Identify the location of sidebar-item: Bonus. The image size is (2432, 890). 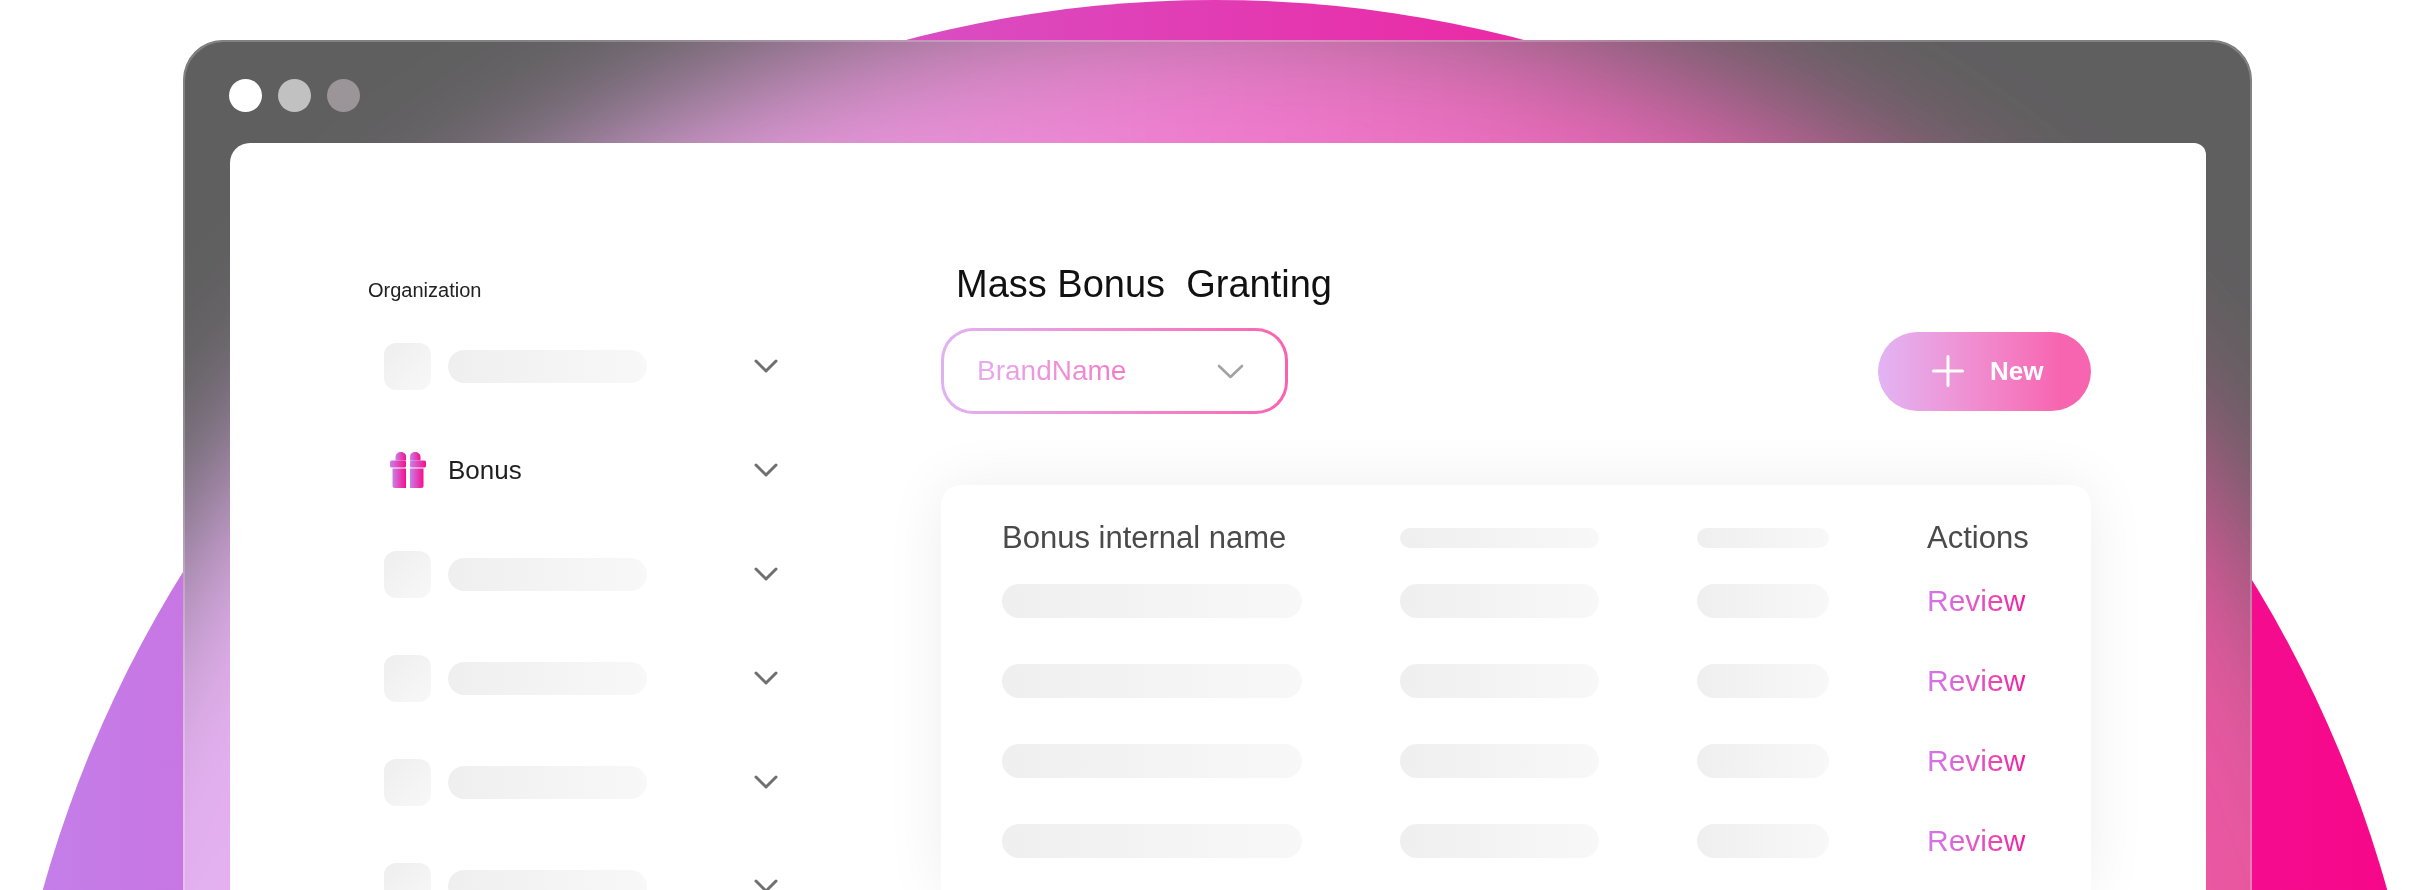
(485, 470).